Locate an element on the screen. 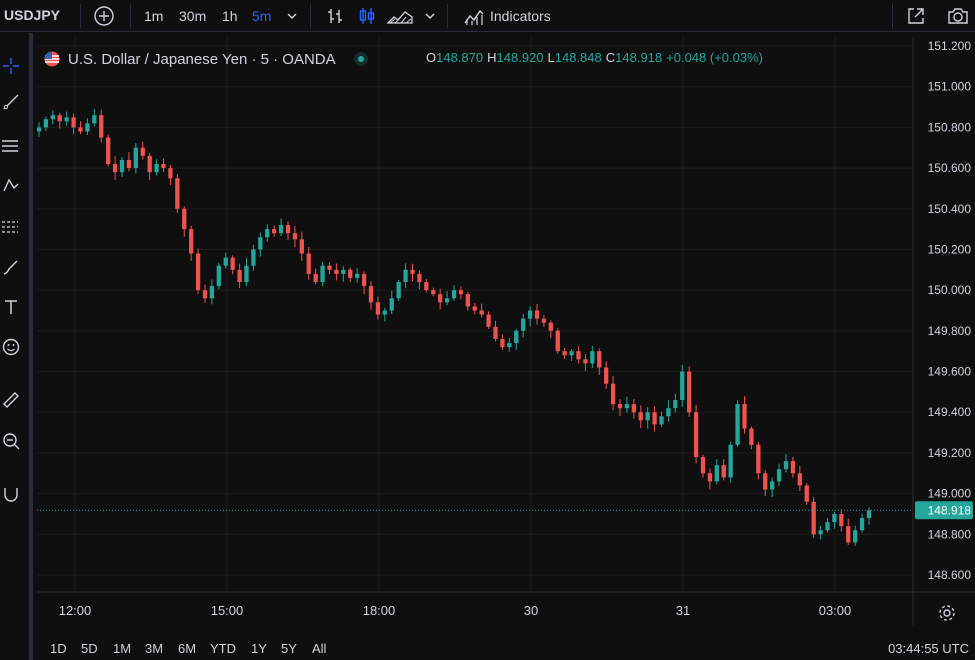 This screenshot has height=660, width=975. price-tick-label: 148.800 is located at coordinates (950, 534).